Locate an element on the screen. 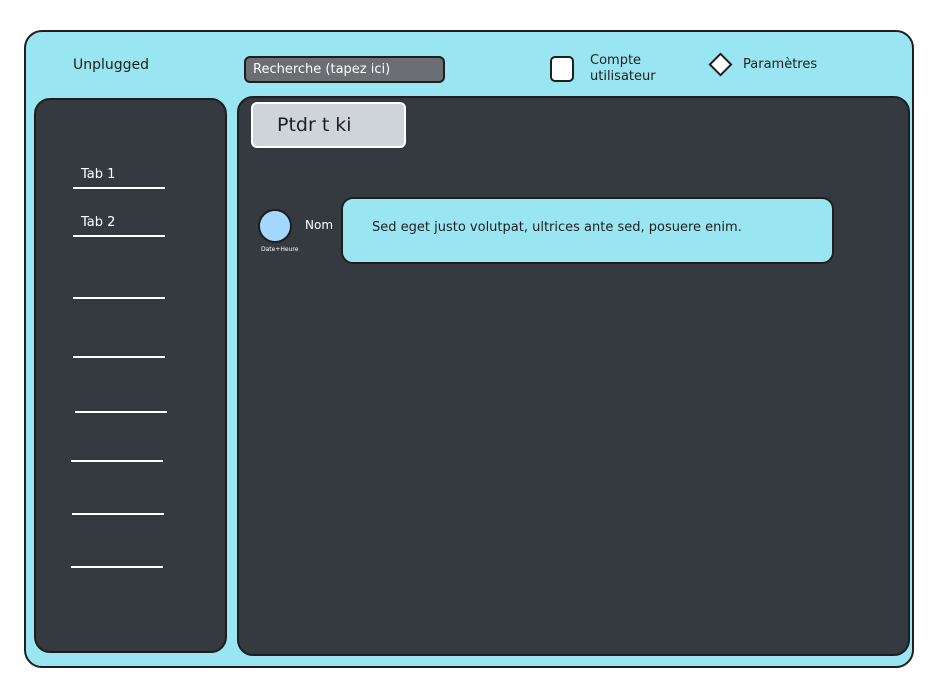 This screenshot has height=685, width=944. app-title: Unplugged is located at coordinates (111, 65).